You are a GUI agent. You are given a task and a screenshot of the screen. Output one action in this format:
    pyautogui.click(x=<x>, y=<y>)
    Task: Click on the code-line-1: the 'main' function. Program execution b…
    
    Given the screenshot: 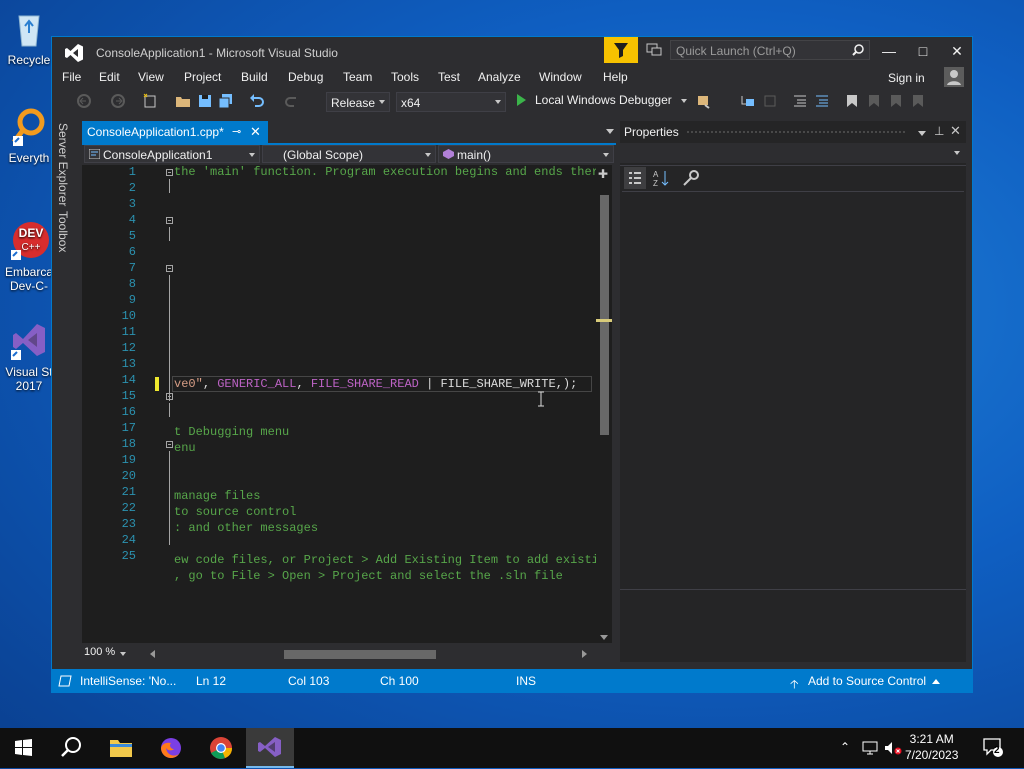 What is the action you would take?
    pyautogui.click(x=385, y=172)
    